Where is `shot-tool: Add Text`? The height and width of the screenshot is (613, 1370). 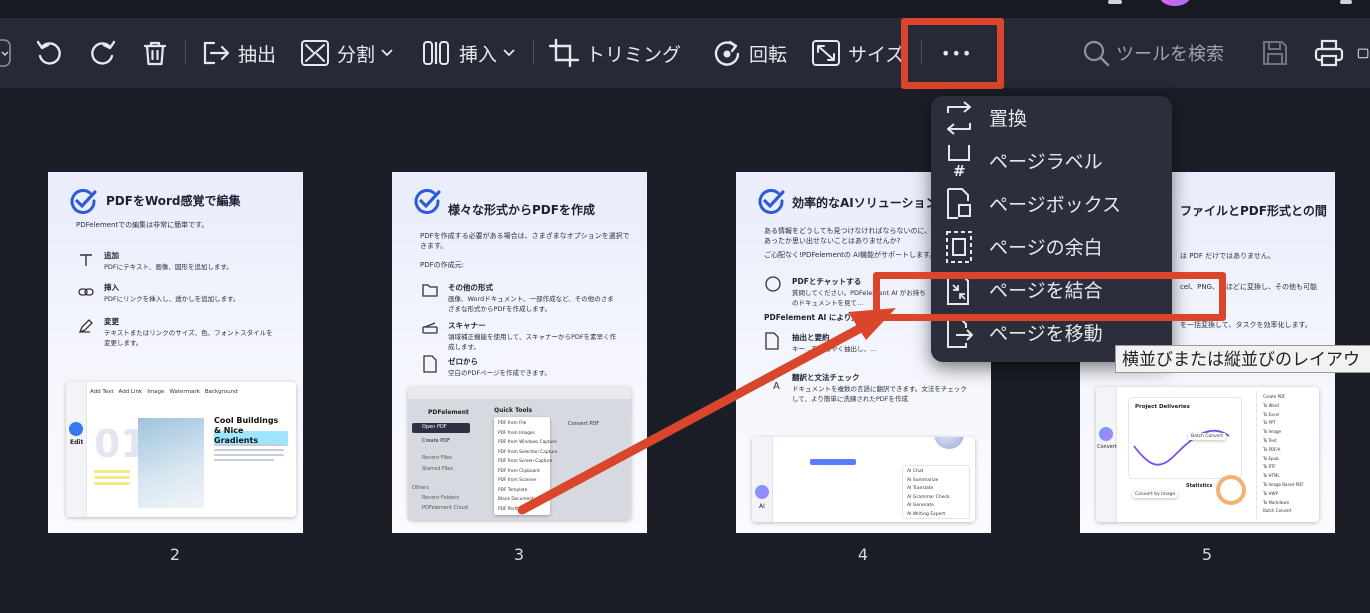 shot-tool: Add Text is located at coordinates (102, 392).